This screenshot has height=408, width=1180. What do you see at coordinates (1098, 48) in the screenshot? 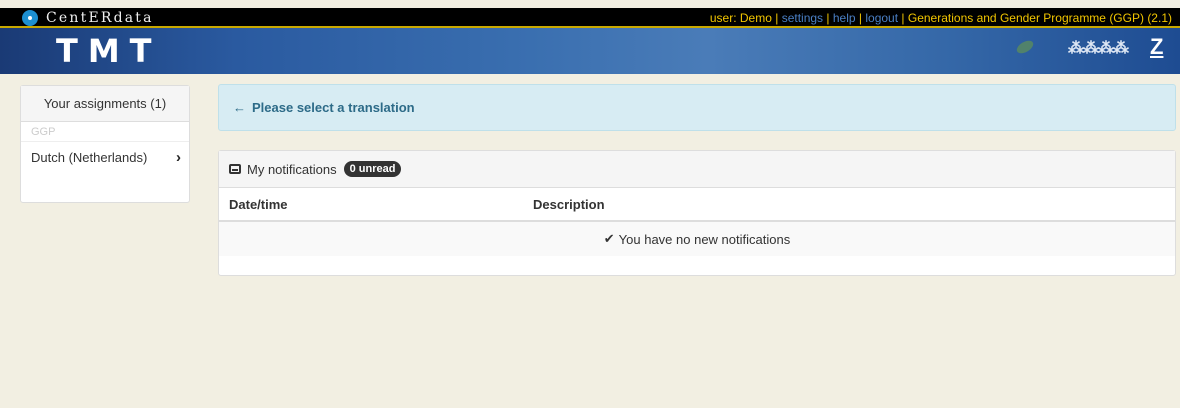
I see `people-icon: ⁂⁂⁂⁂` at bounding box center [1098, 48].